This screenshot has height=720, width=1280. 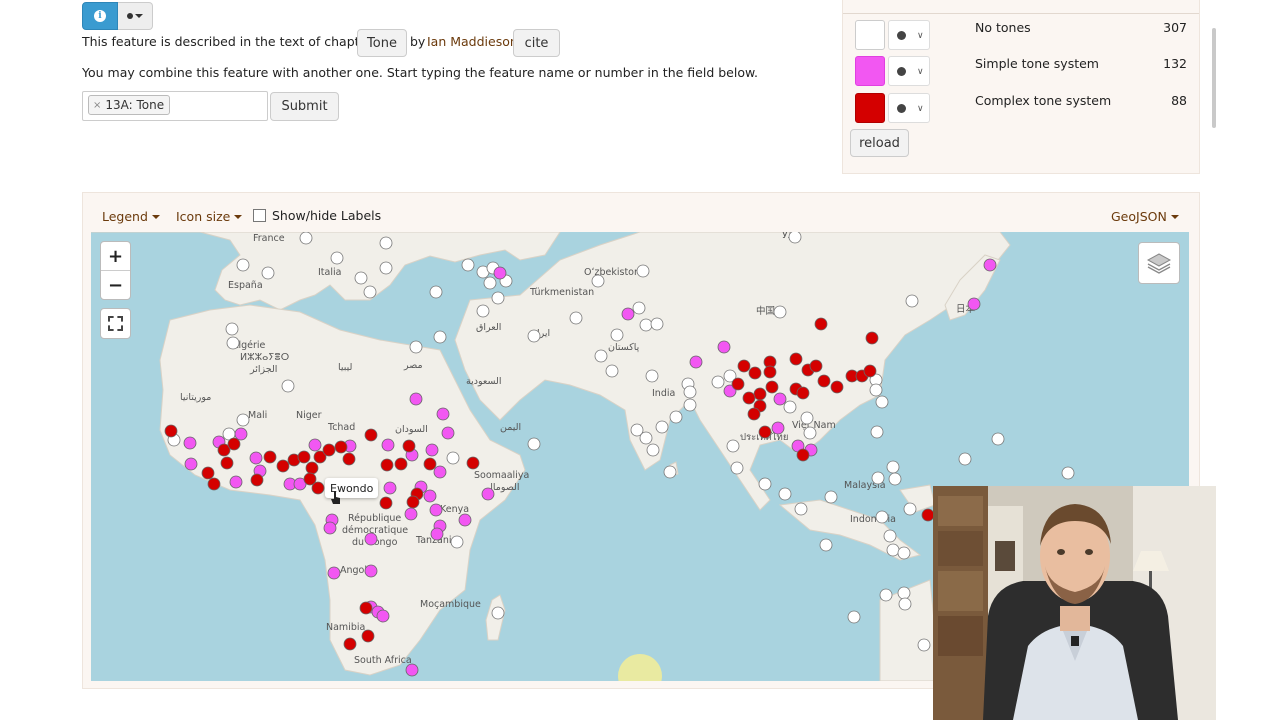 What do you see at coordinates (97, 105) in the screenshot?
I see `tag-remove-icon: ×` at bounding box center [97, 105].